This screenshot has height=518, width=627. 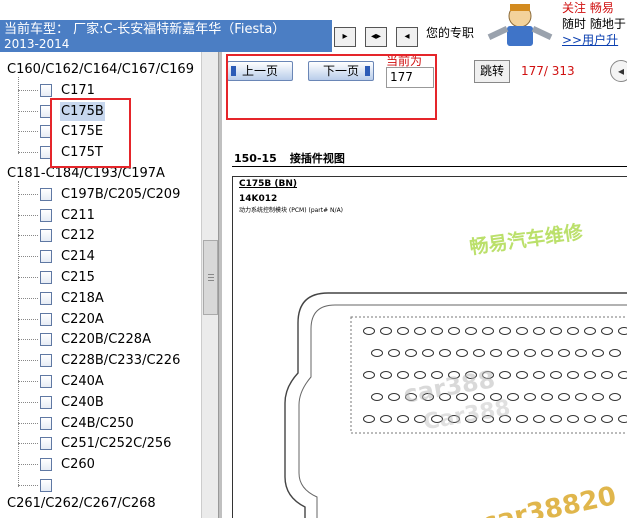 I want to click on tree-group-label-partial: C261/C262/C267/C268, so click(x=81, y=503).